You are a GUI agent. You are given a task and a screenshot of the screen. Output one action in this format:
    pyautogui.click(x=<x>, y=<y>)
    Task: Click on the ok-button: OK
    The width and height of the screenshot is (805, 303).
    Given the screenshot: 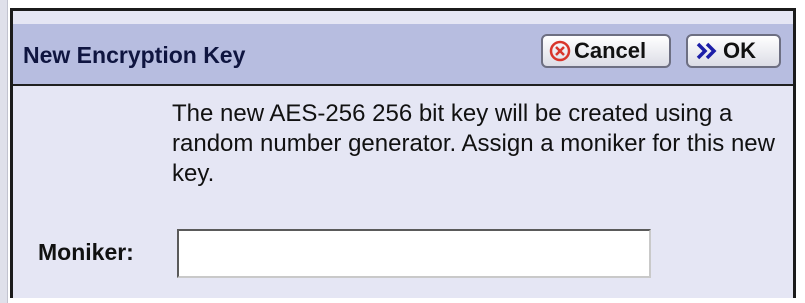 What is the action you would take?
    pyautogui.click(x=733, y=51)
    